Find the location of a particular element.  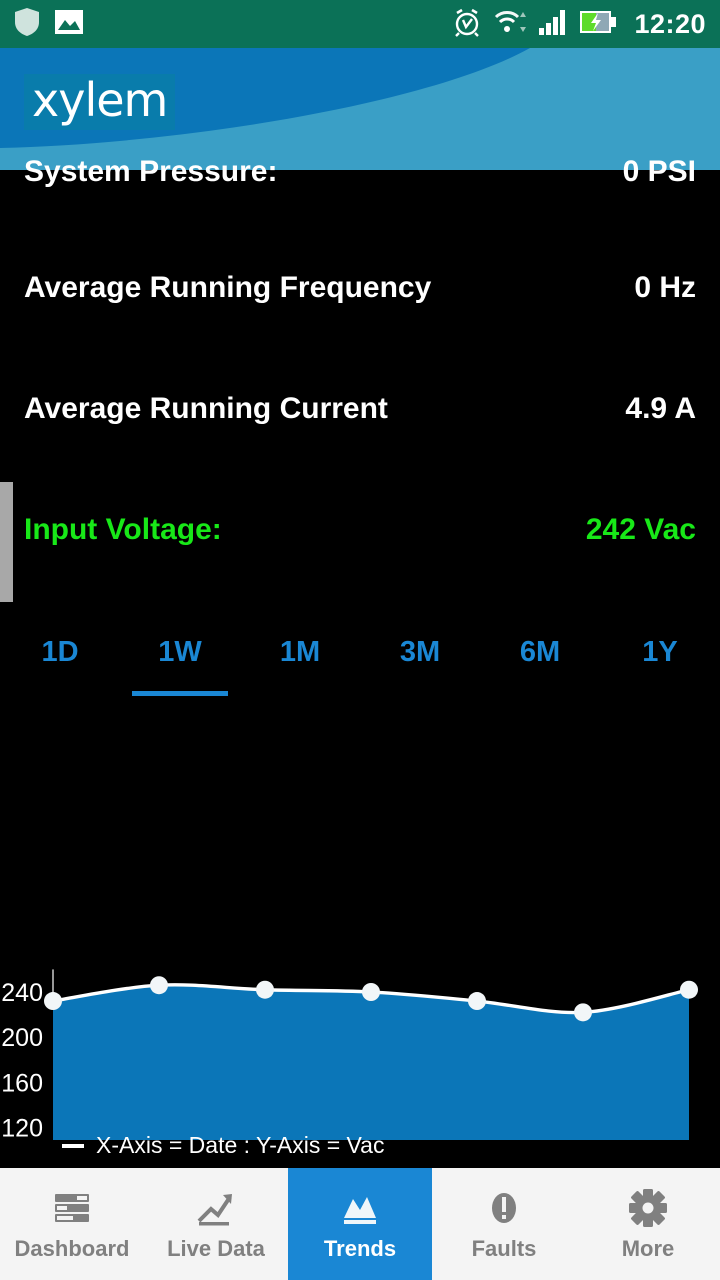

tab-1w: 1W is located at coordinates (180, 665).